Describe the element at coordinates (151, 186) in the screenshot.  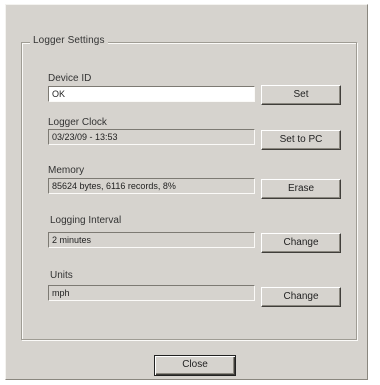
I see `memory-field: 85624 bytes, 6116 records, 8%` at that location.